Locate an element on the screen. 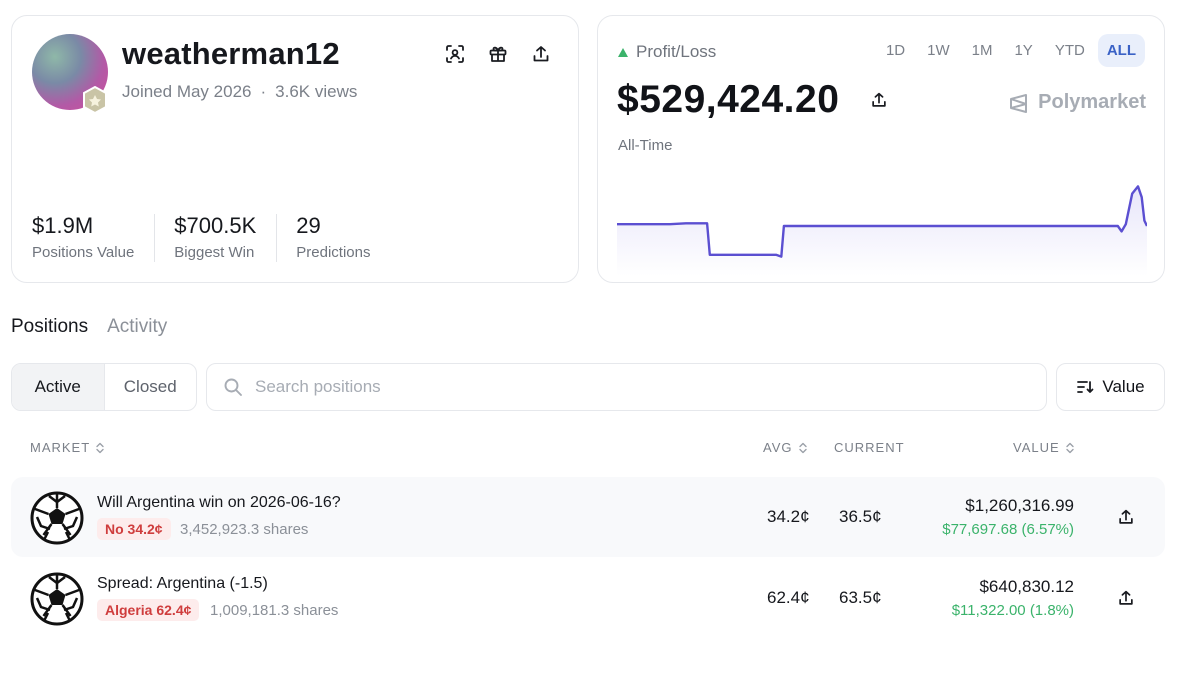 The image size is (1200, 677). status-toggle: Active Closed is located at coordinates (104, 387).